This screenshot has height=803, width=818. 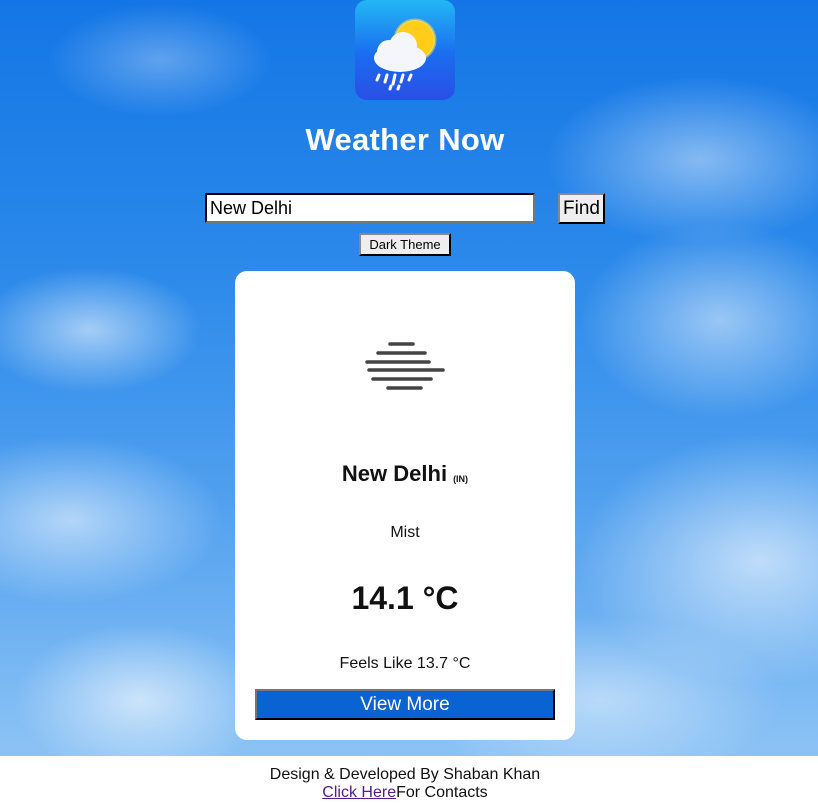 I want to click on city-search-input, so click(x=370, y=208).